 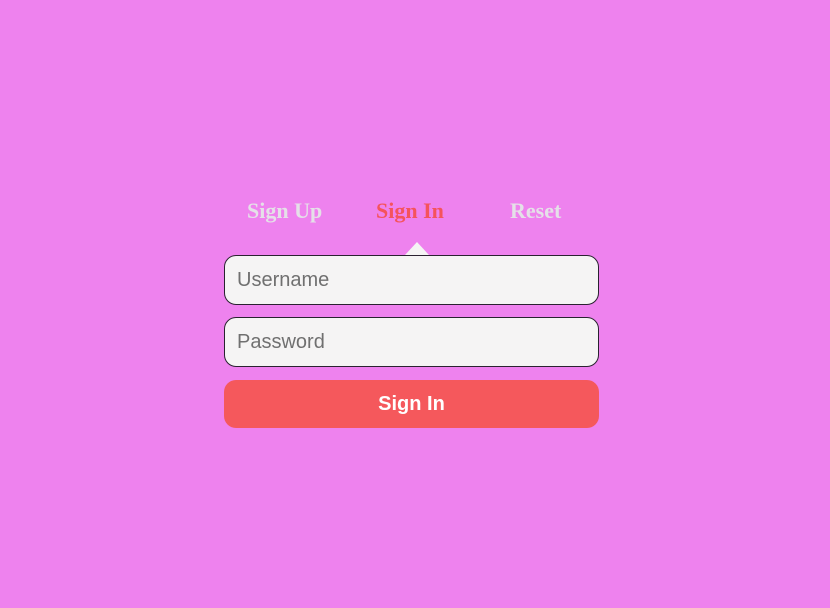 I want to click on tab-sign-in: Sign In, so click(x=410, y=211).